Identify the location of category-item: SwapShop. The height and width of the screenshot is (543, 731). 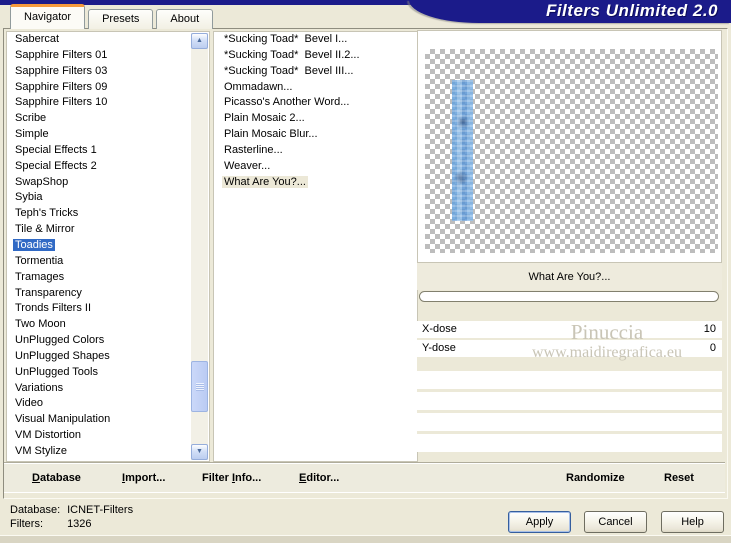
(108, 183).